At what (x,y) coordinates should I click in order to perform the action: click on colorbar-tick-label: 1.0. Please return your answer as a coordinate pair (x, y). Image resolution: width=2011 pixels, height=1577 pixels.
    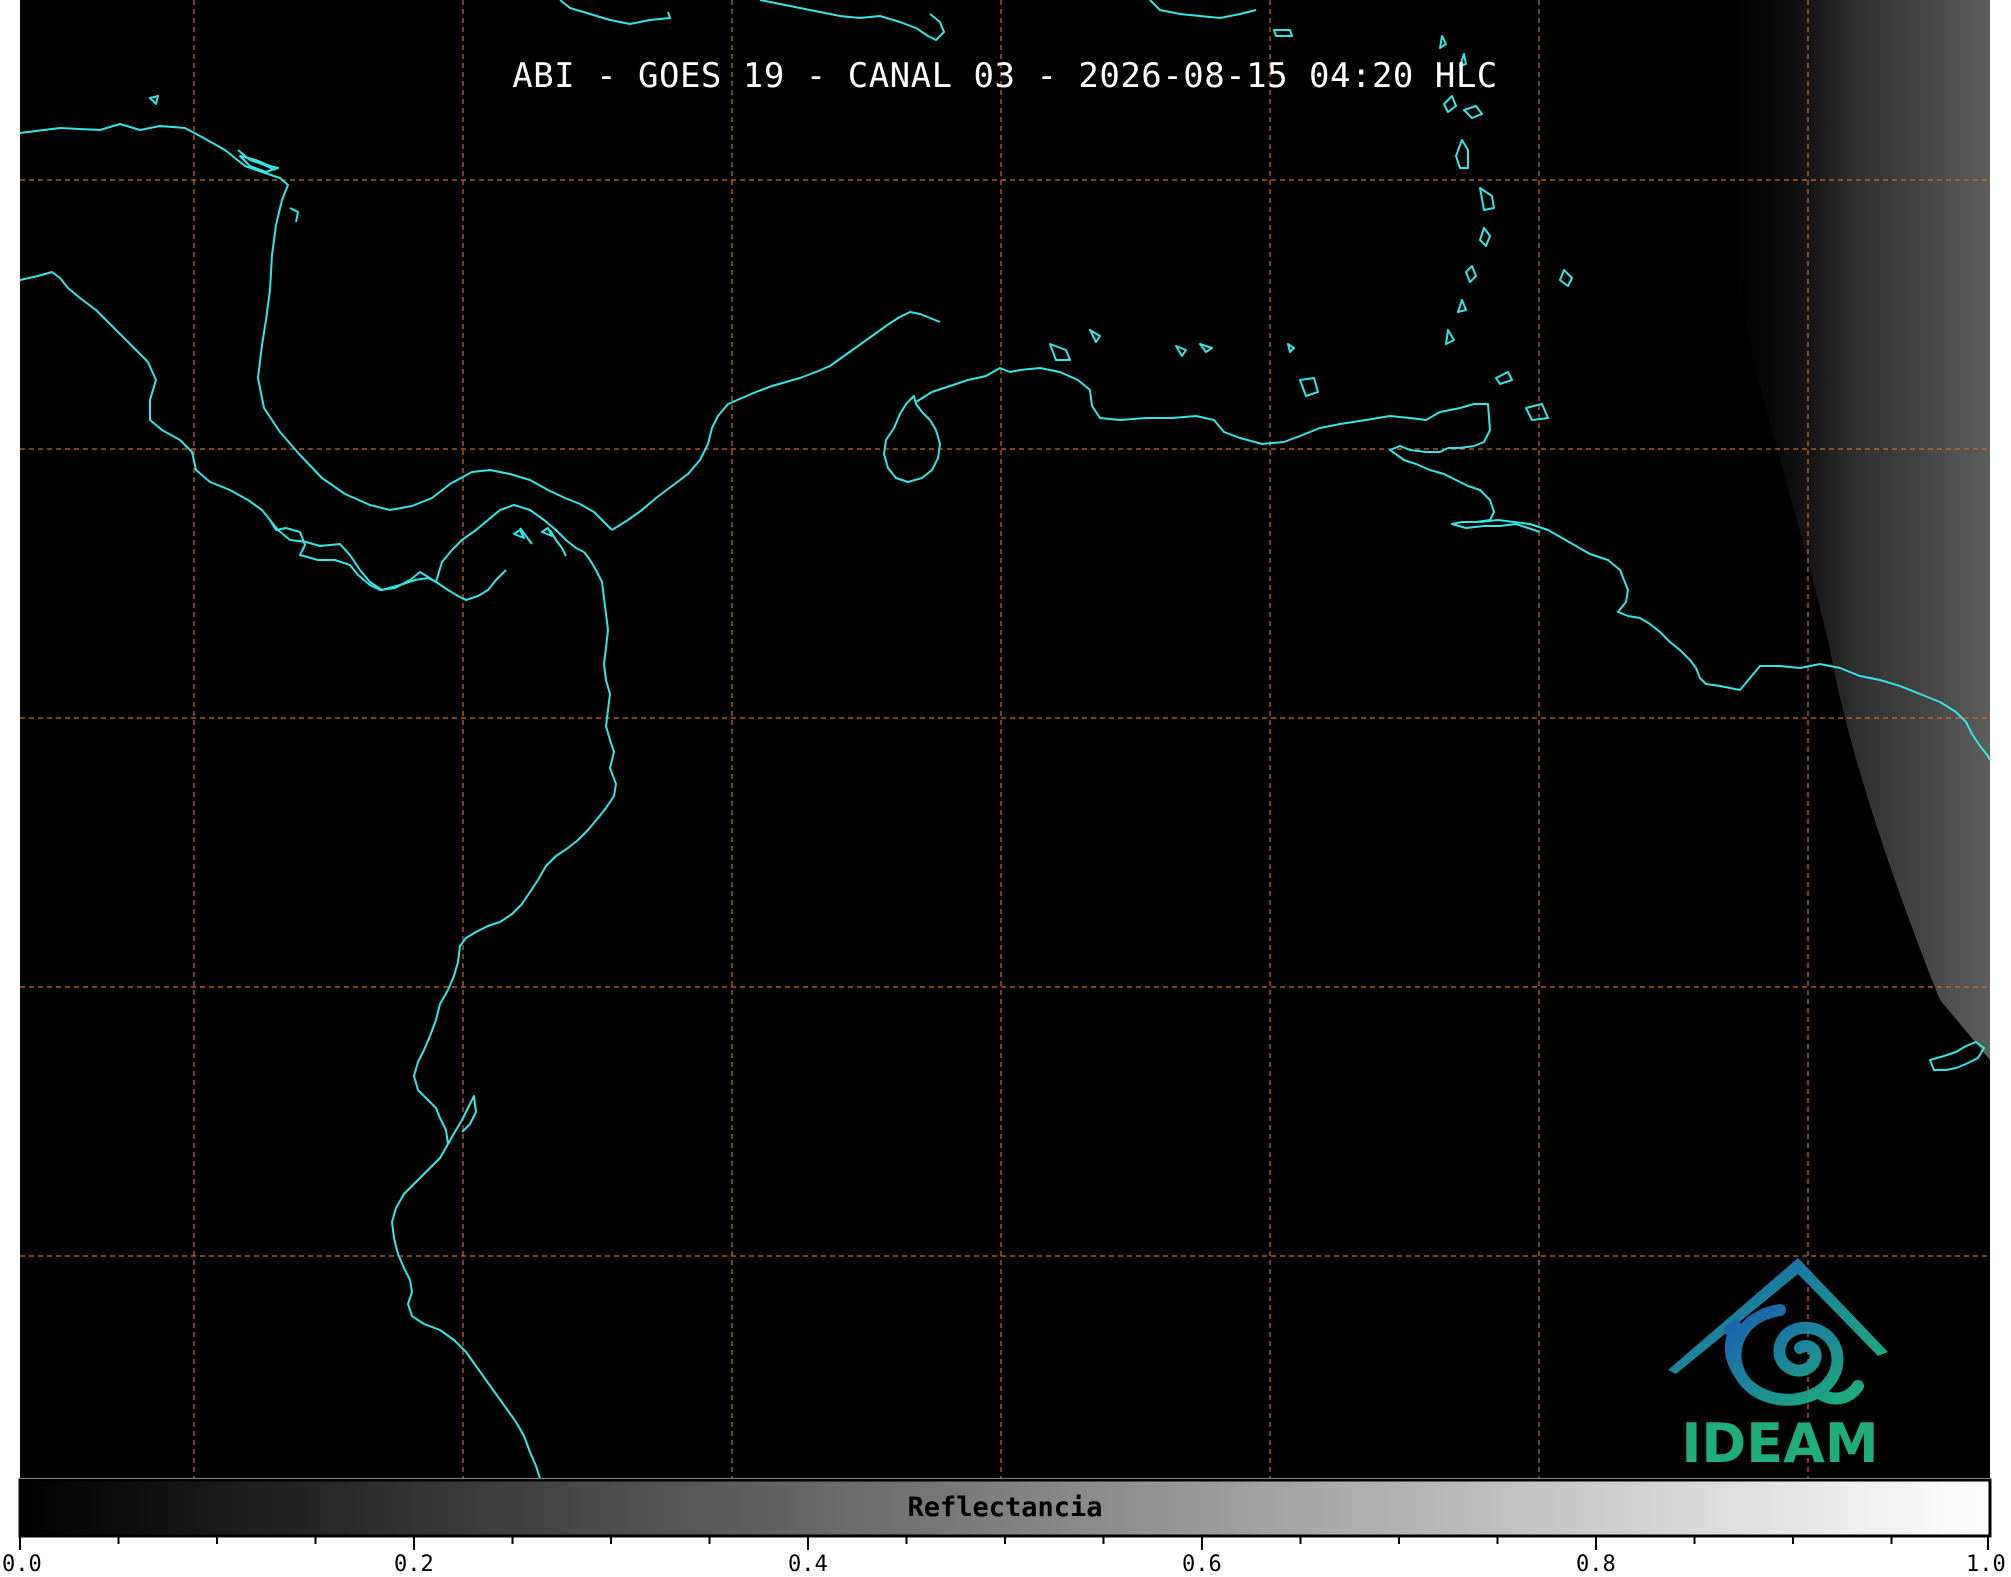
    Looking at the image, I should click on (1986, 1564).